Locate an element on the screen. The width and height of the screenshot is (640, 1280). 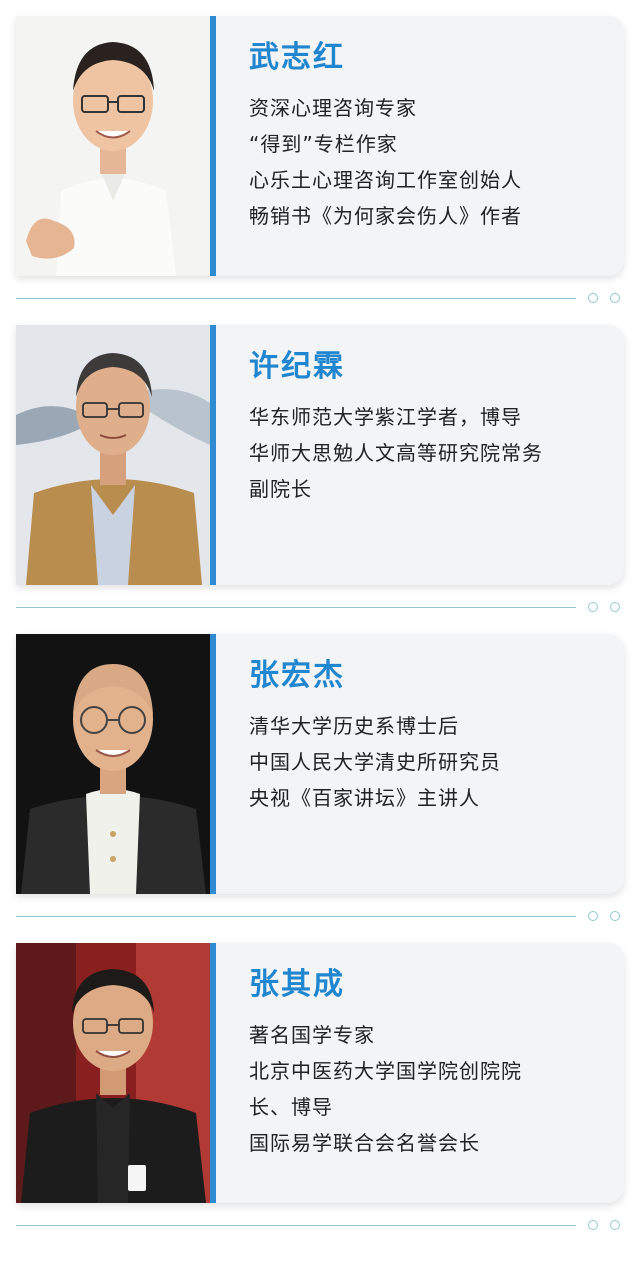
expert-title-line: 北京中医药大学国学院创院院 is located at coordinates (385, 1071).